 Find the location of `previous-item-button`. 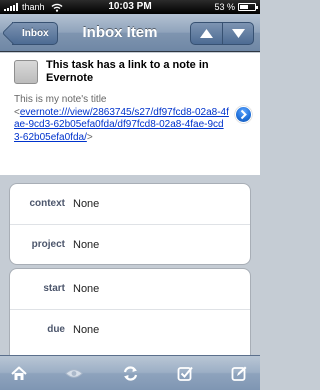

previous-item-button is located at coordinates (206, 33).